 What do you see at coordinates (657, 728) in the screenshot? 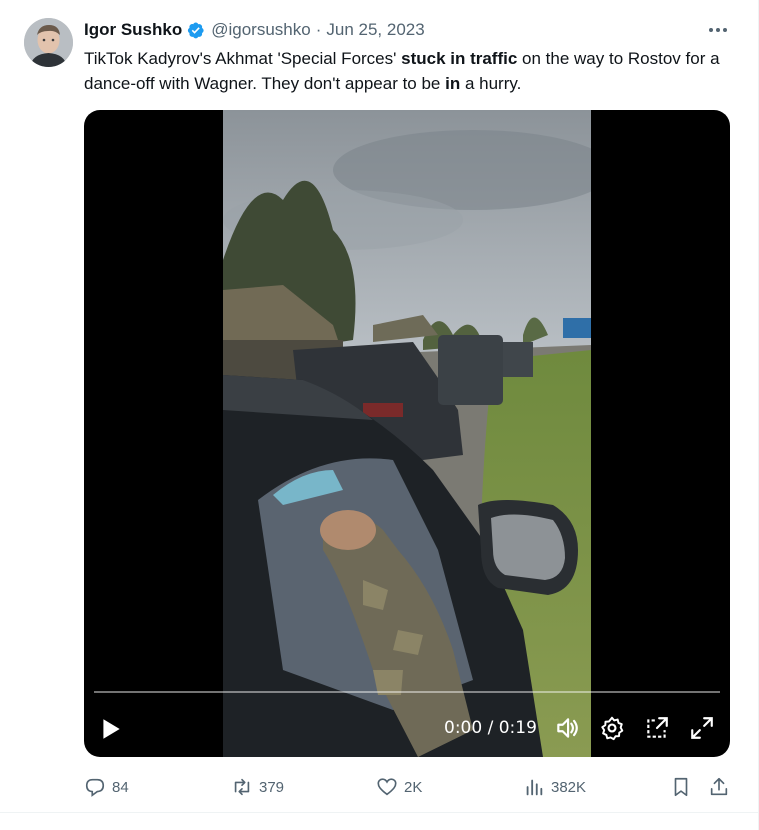
I see `popout-icon` at bounding box center [657, 728].